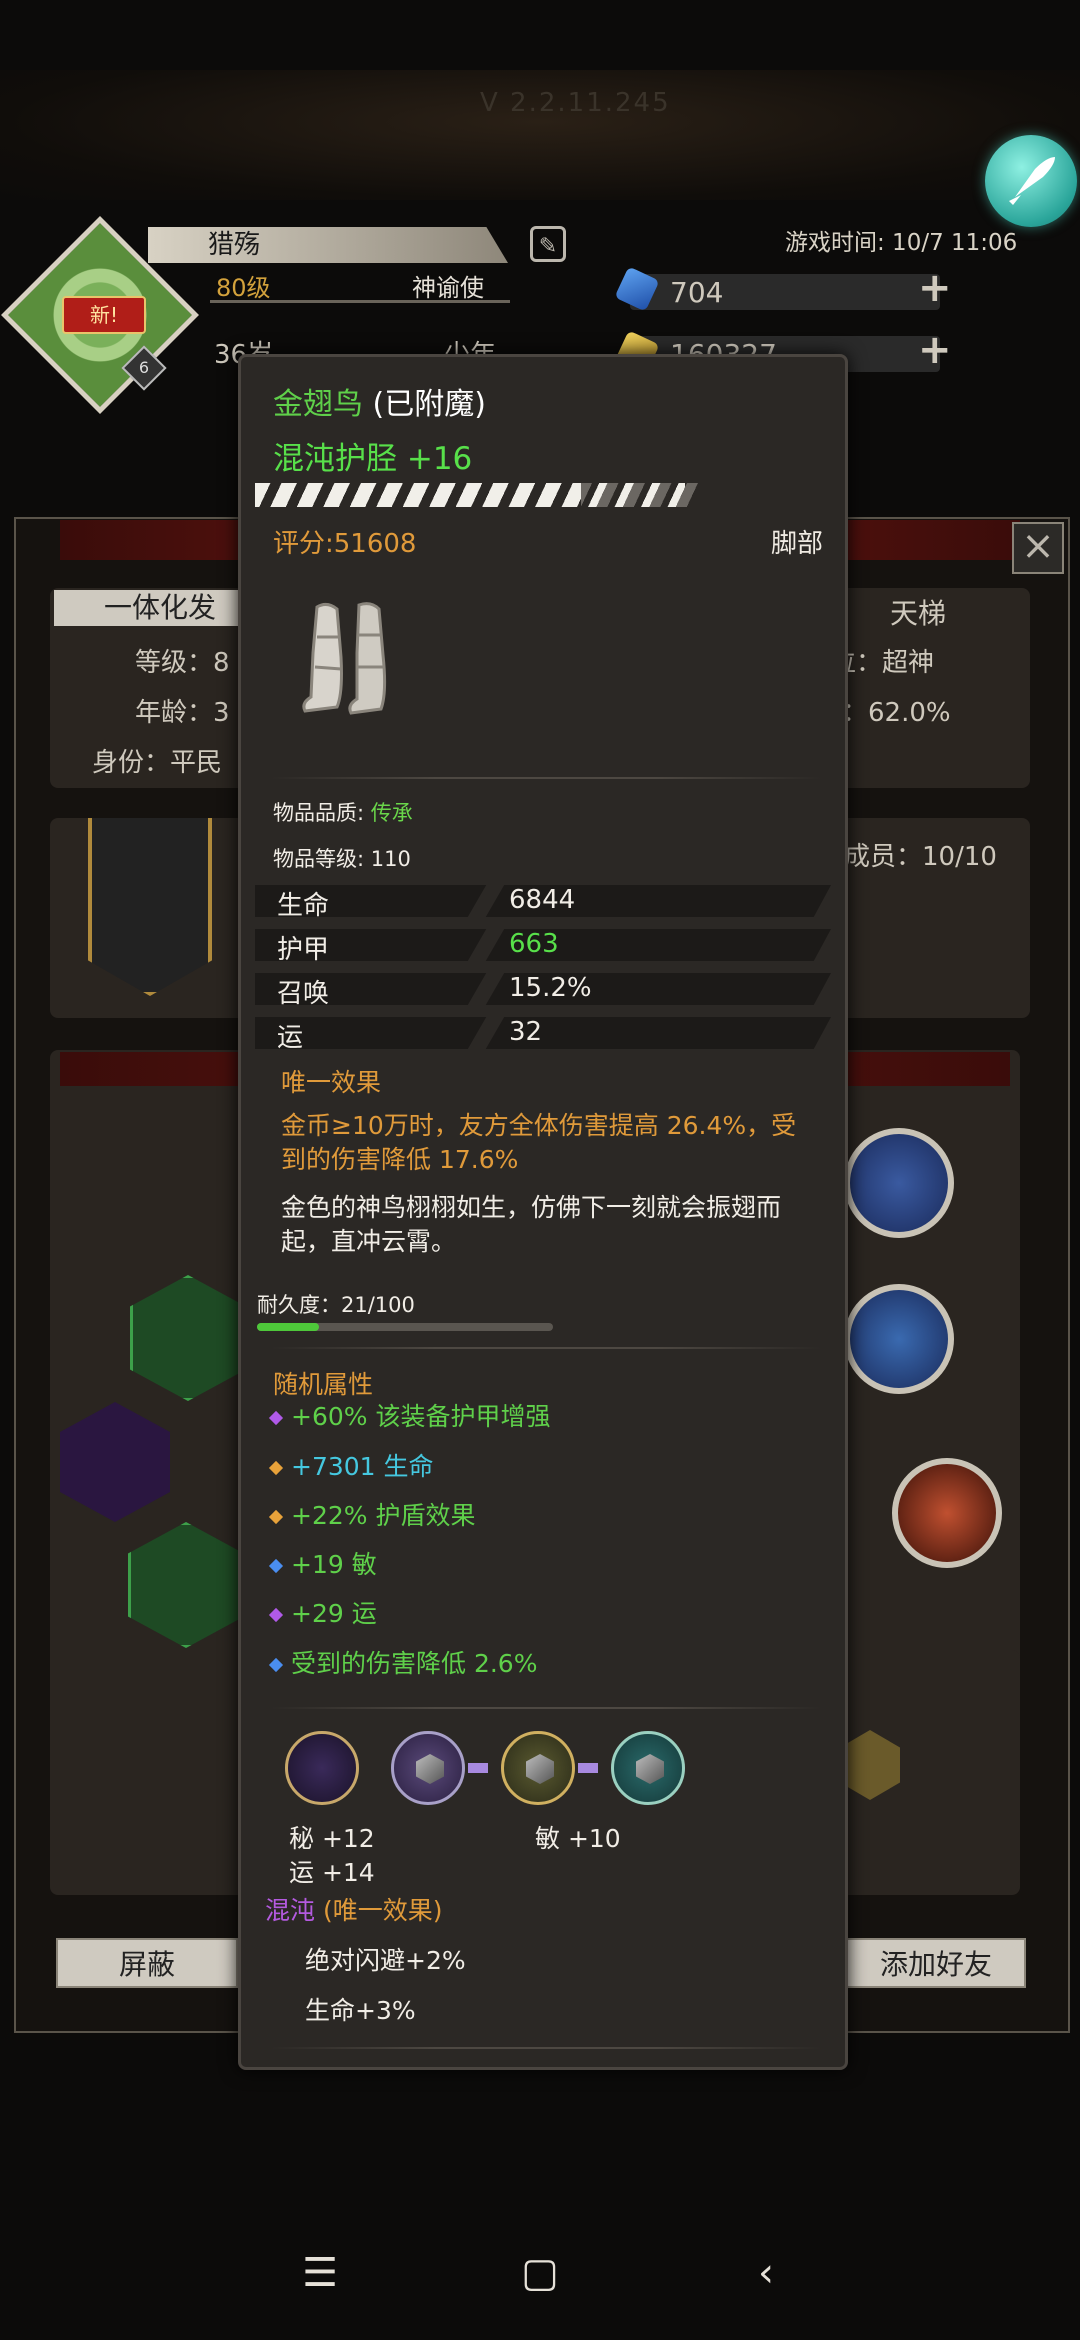 Image resolution: width=1080 pixels, height=2340 pixels. Describe the element at coordinates (352, 662) in the screenshot. I see `boots-icon` at that location.